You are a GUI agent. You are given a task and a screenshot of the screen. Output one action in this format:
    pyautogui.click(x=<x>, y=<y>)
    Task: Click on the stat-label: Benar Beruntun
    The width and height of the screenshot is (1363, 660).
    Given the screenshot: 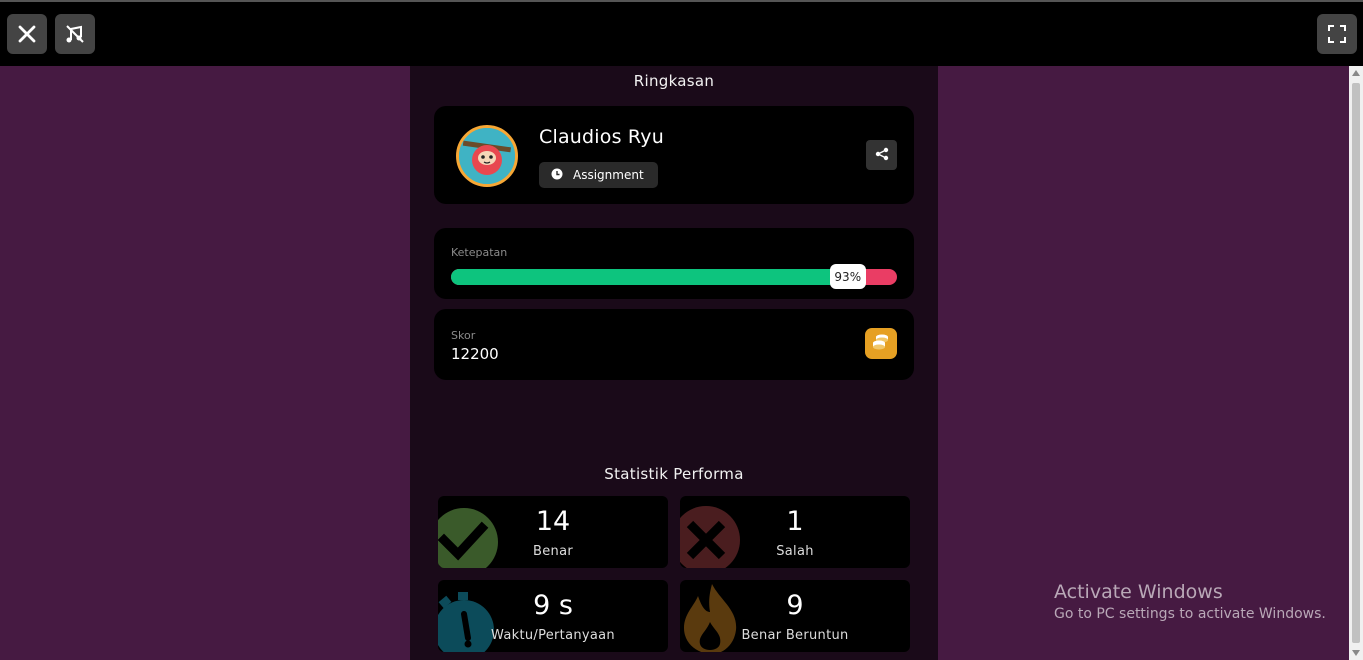 What is the action you would take?
    pyautogui.click(x=795, y=635)
    